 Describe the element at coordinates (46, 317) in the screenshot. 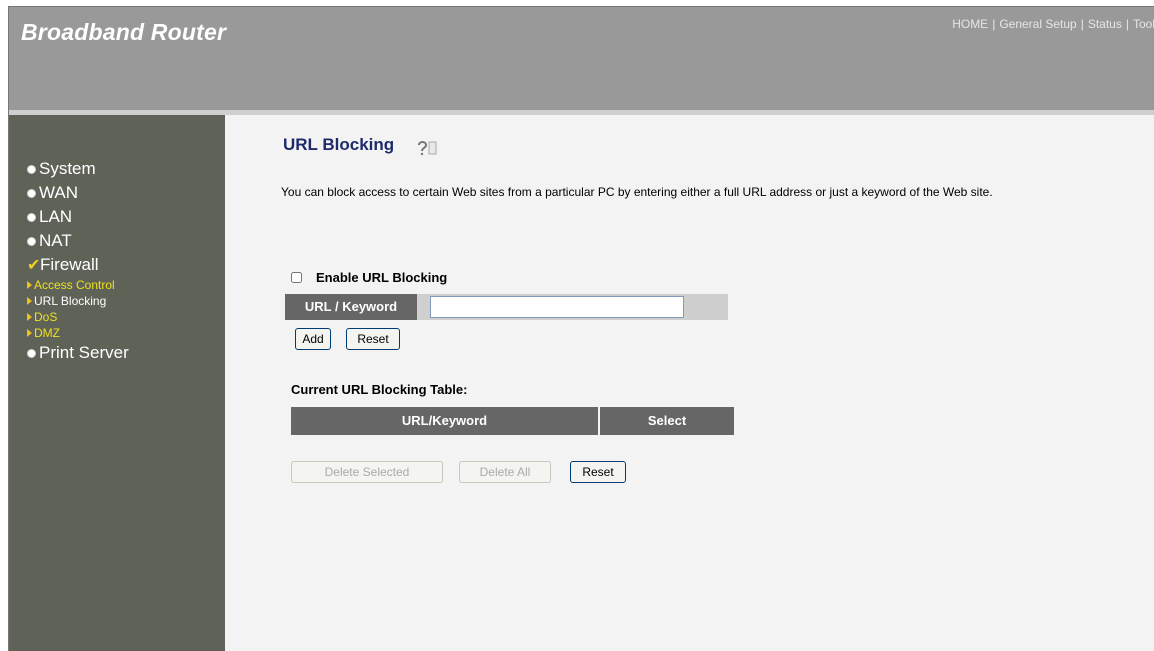

I see `submenu-item-label: DoS` at that location.